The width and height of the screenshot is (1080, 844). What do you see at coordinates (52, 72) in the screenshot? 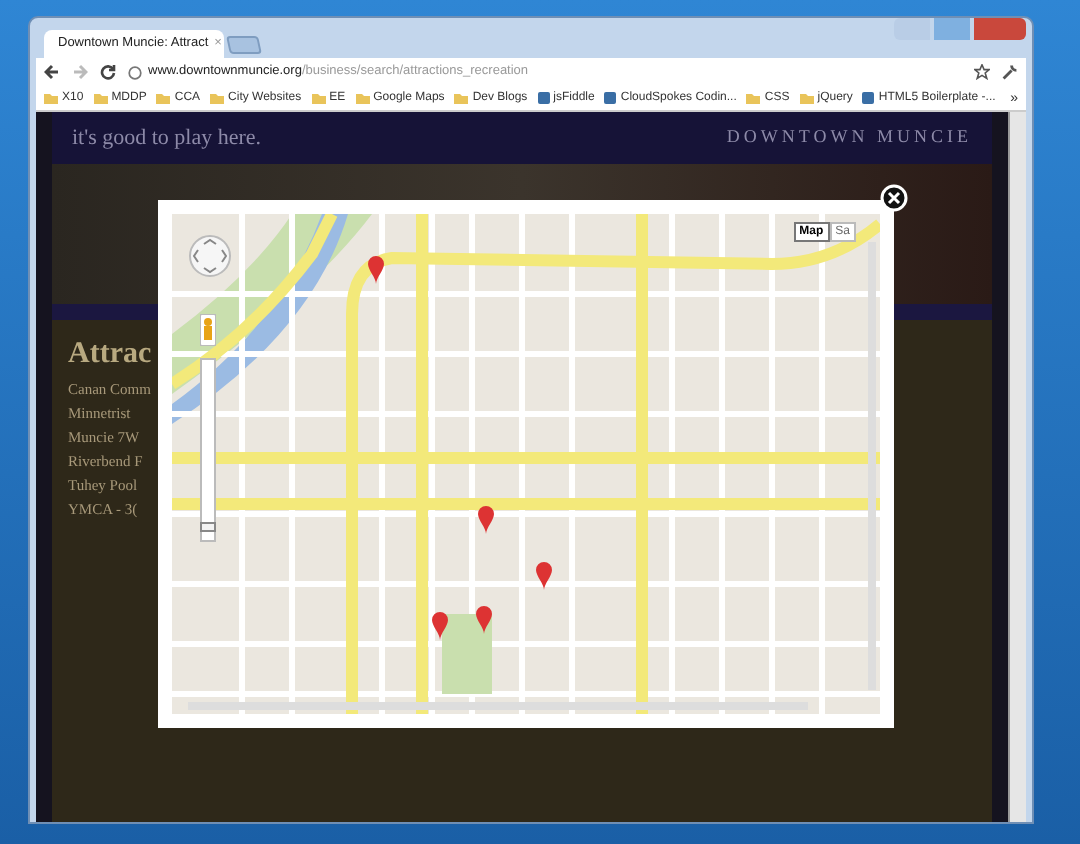
I see `back-icon` at bounding box center [52, 72].